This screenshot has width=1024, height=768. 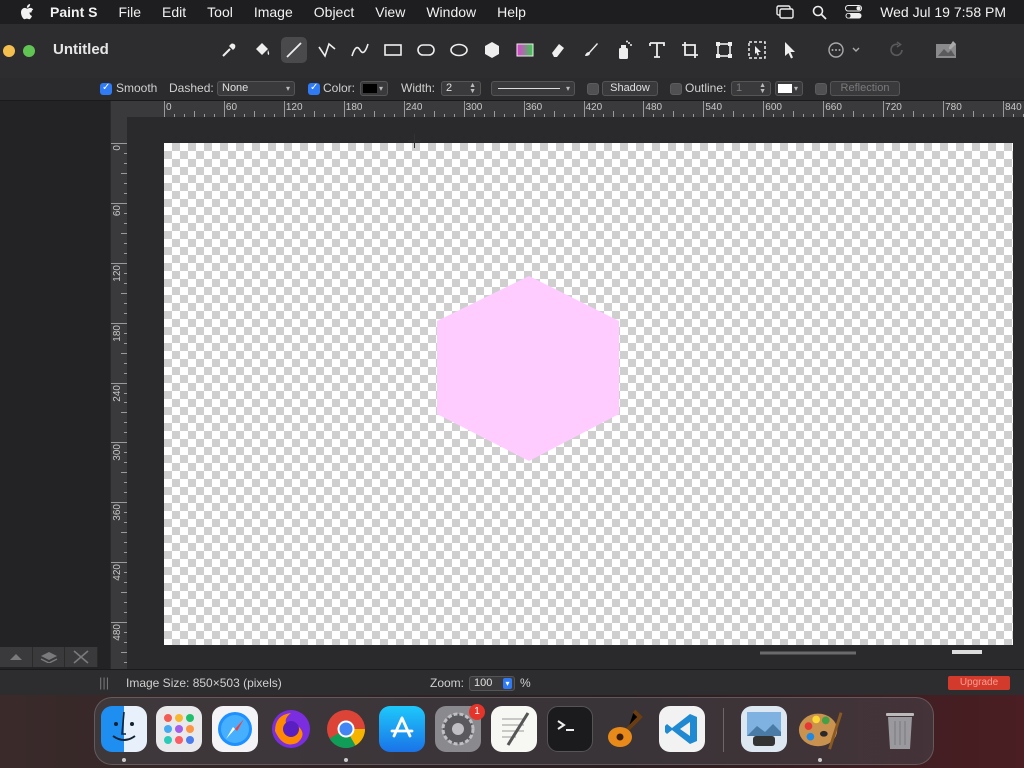 What do you see at coordinates (492, 683) in the screenshot?
I see `zoom-select: 100 ▾` at bounding box center [492, 683].